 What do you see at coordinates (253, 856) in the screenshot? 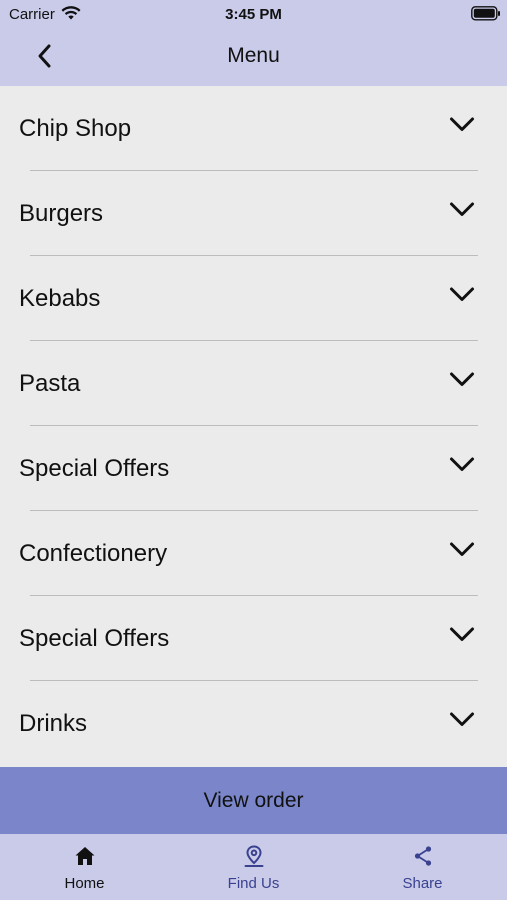
I see `location-pin-icon` at bounding box center [253, 856].